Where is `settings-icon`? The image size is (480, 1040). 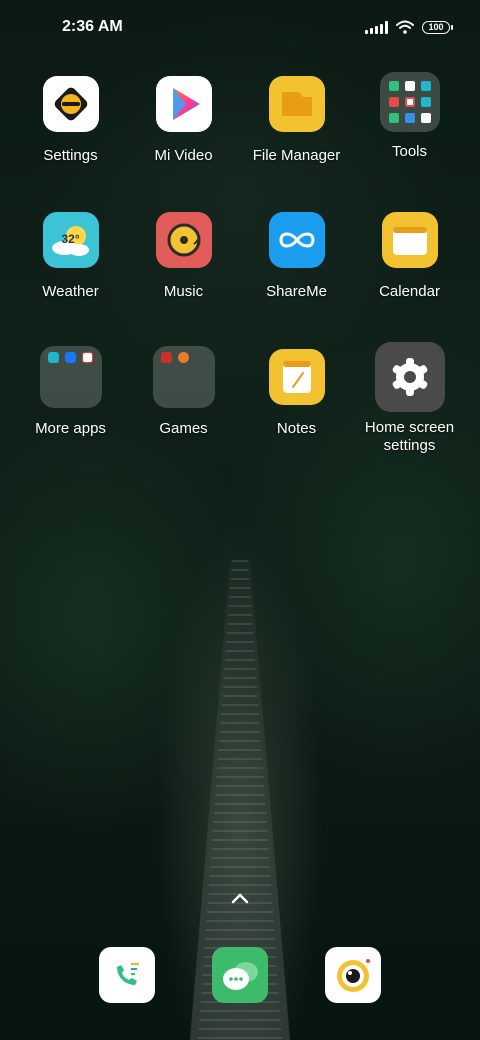 settings-icon is located at coordinates (70, 104).